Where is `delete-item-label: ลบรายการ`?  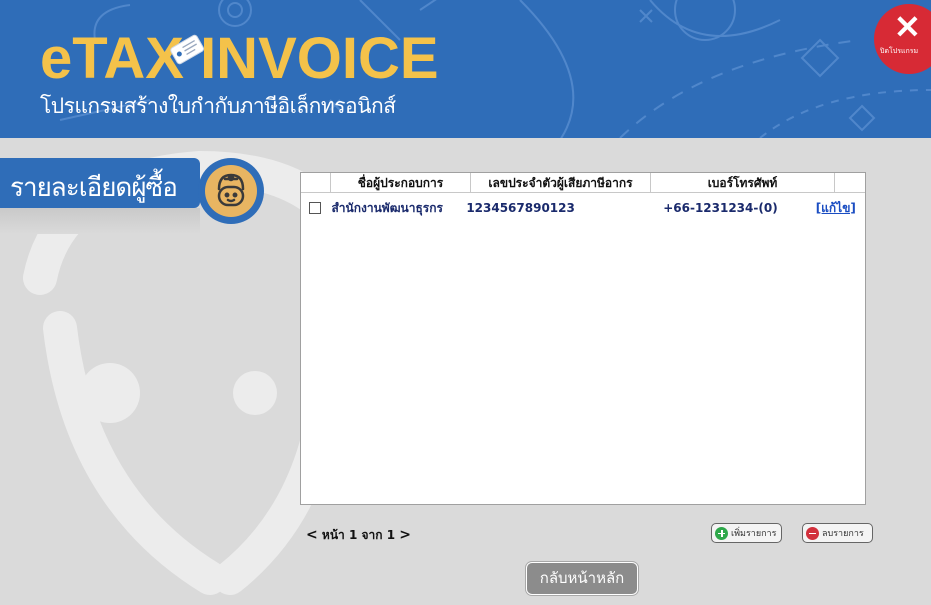
delete-item-label: ลบรายการ is located at coordinates (843, 534).